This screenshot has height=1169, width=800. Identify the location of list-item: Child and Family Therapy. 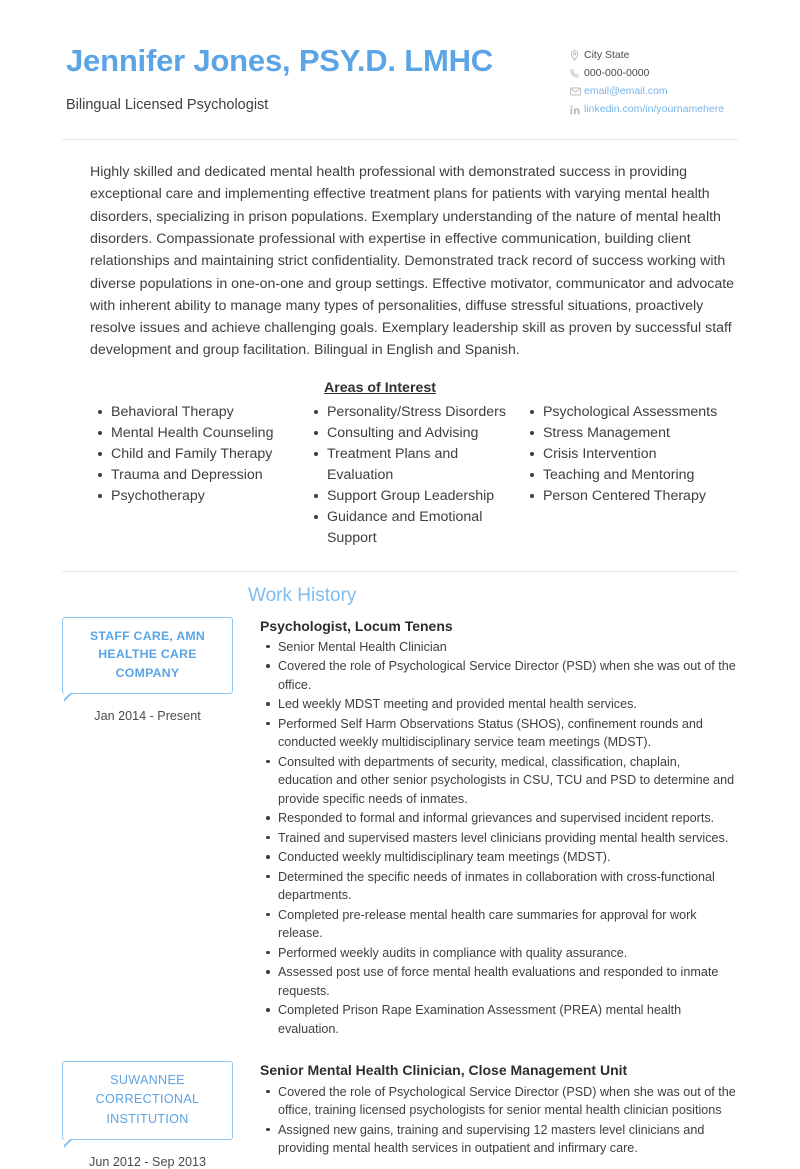
(202, 454).